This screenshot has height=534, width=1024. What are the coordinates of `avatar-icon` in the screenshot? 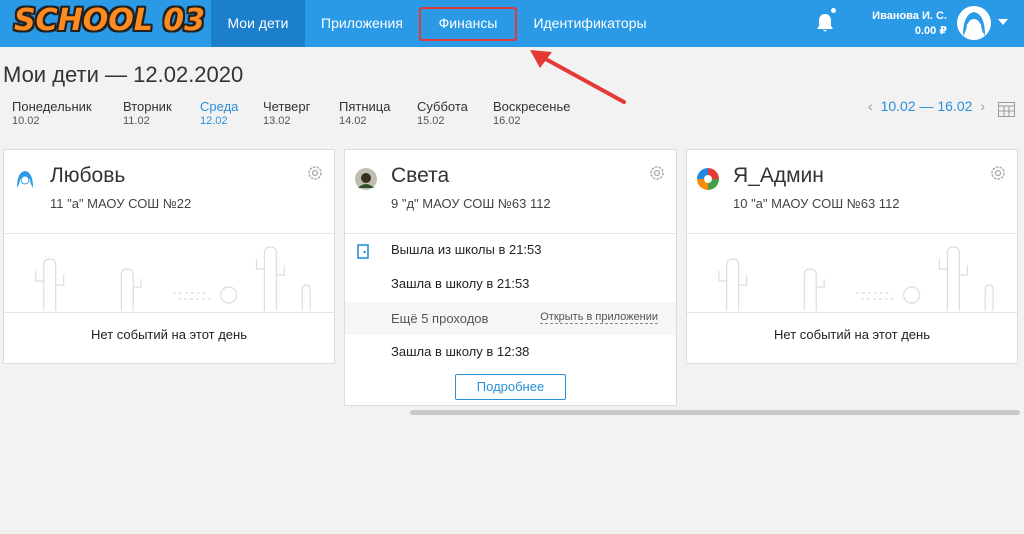 It's located at (974, 23).